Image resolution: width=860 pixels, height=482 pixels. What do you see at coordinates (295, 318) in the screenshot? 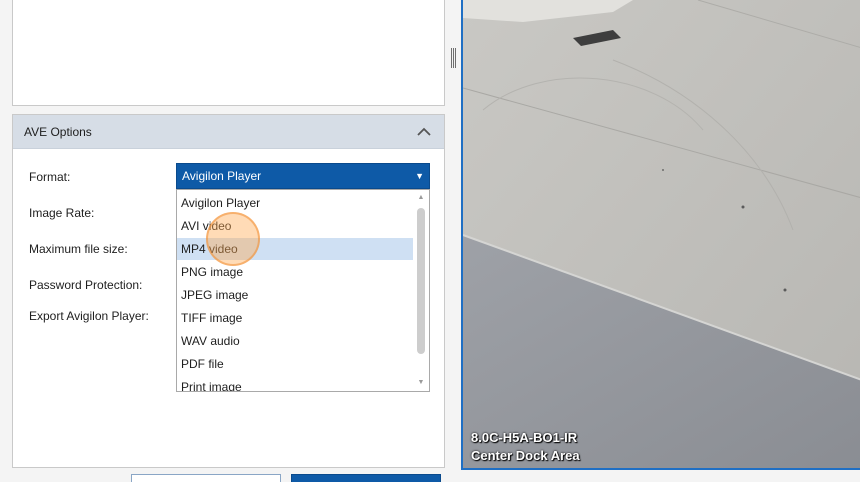
I see `format-option-tiff-image: TIFF image` at bounding box center [295, 318].